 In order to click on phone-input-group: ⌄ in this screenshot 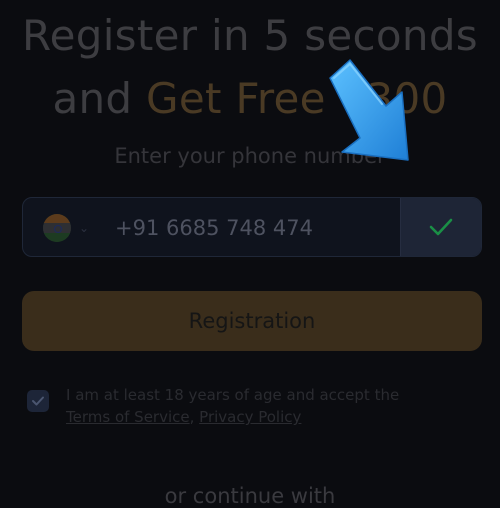, I will do `click(252, 227)`.